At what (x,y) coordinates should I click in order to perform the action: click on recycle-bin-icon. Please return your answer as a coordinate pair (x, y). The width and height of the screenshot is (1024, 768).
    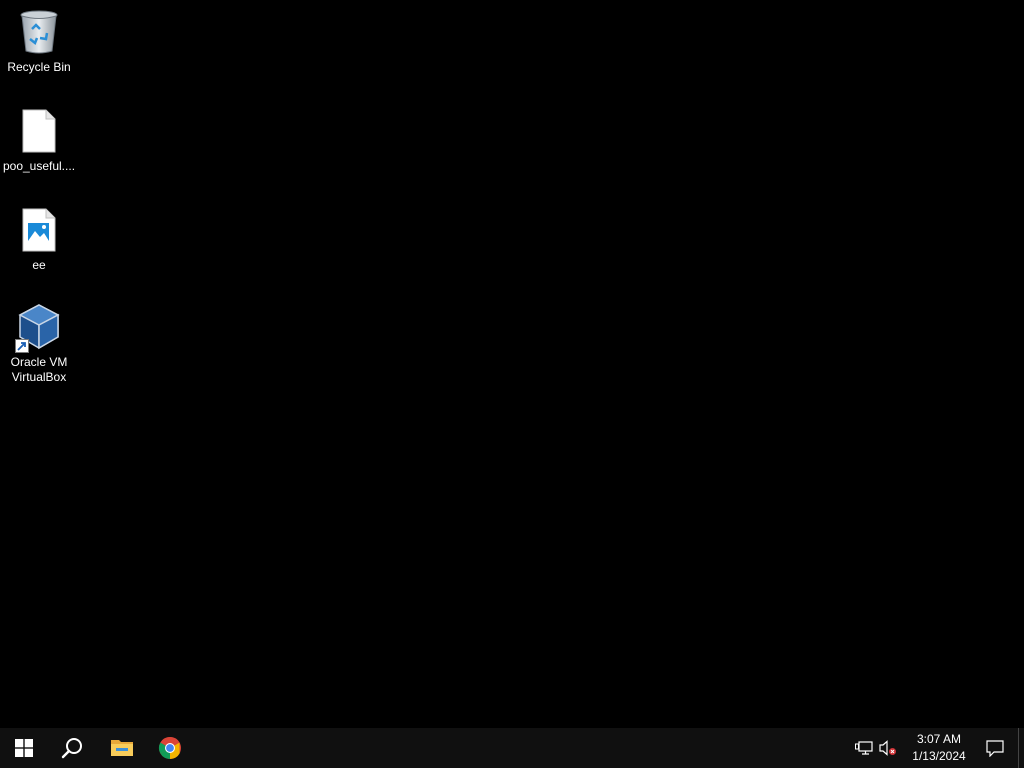
    Looking at the image, I should click on (39, 32).